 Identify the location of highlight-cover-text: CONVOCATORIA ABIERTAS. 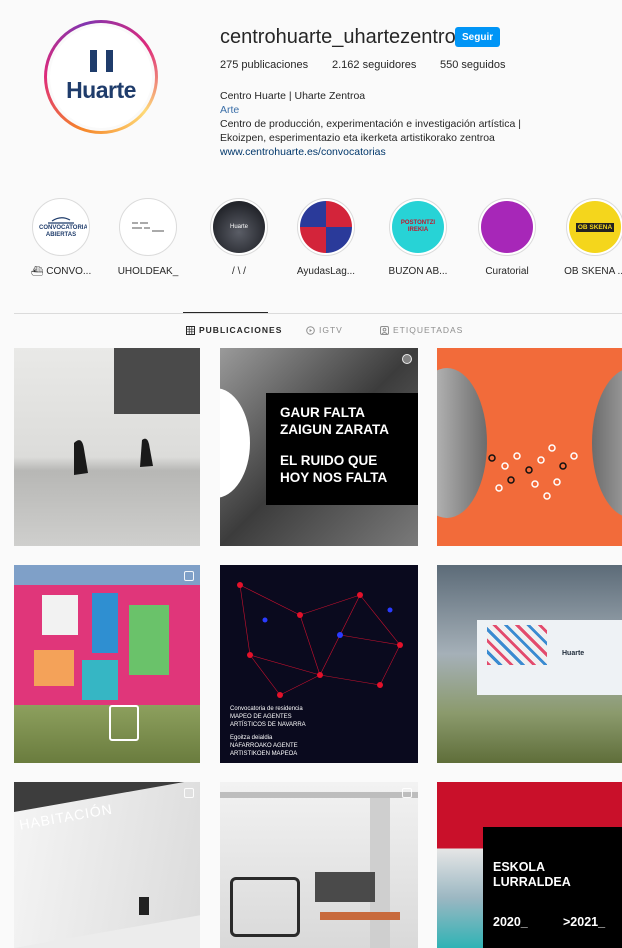
(63, 231).